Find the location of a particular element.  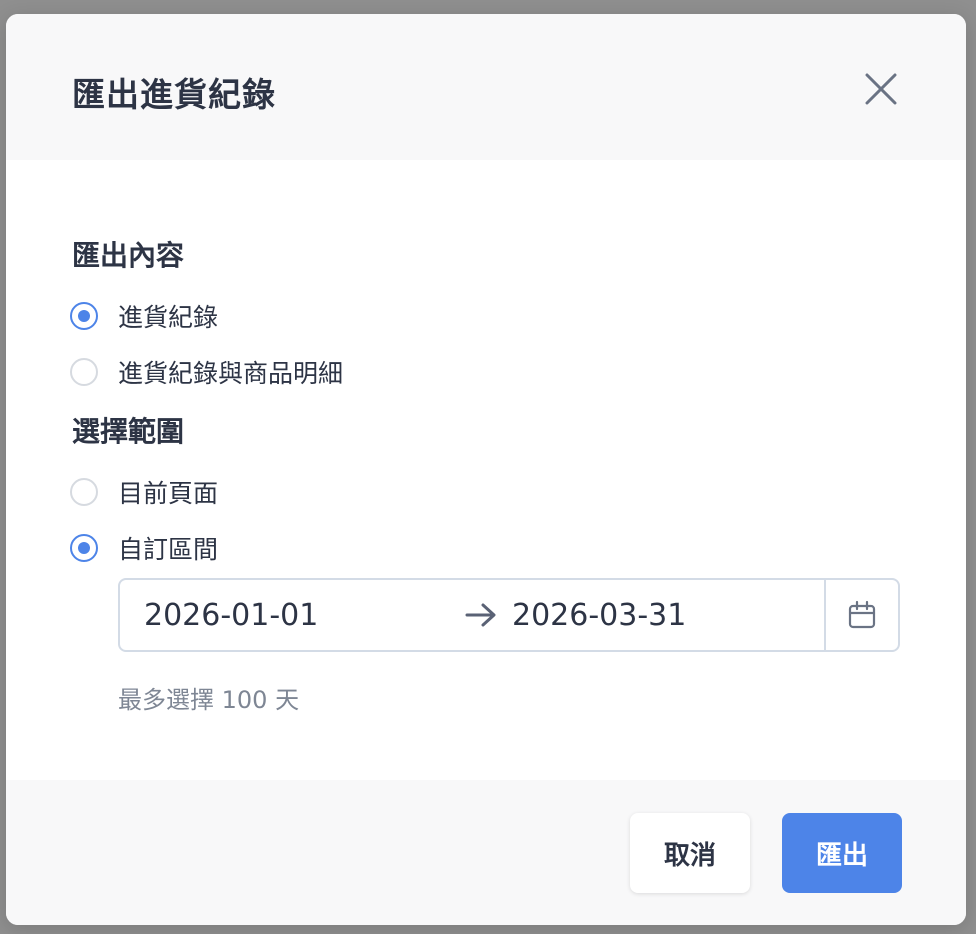

dialog-title: 匯出進貨紀錄 is located at coordinates (174, 94).